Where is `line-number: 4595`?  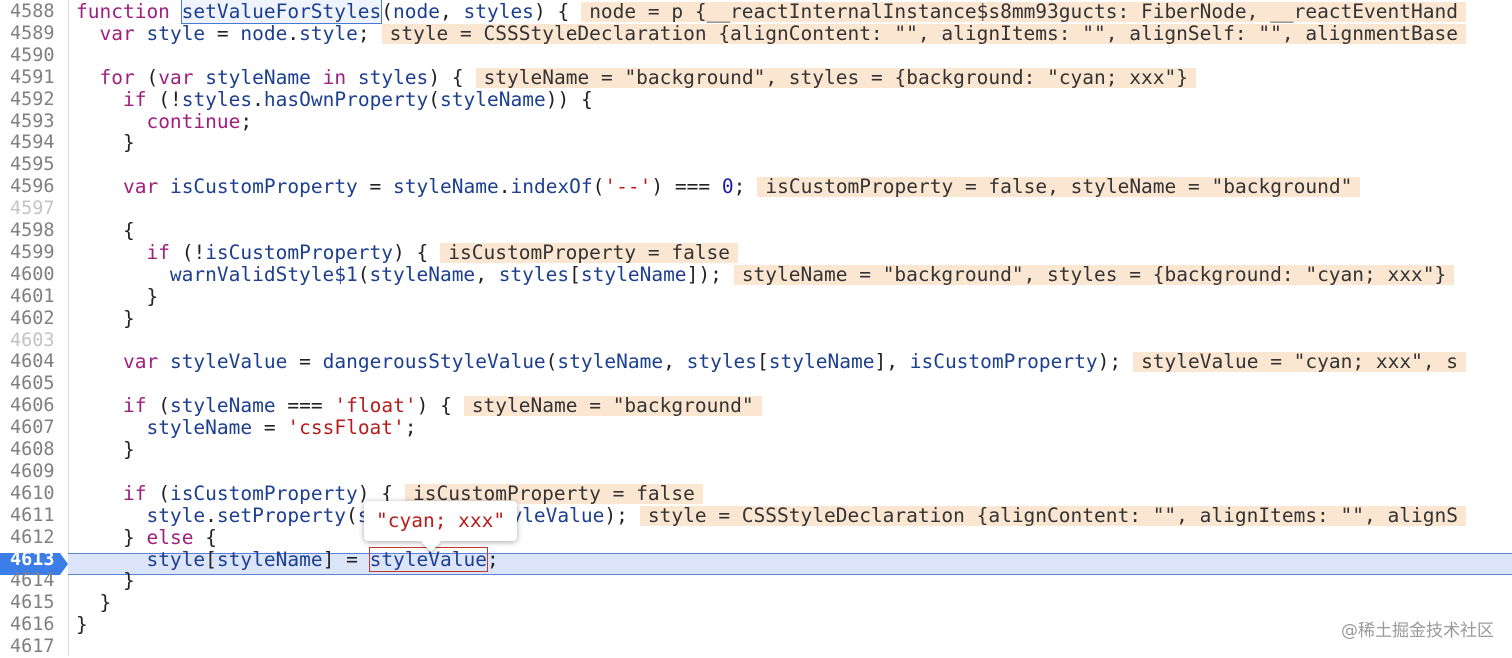 line-number: 4595 is located at coordinates (36, 165).